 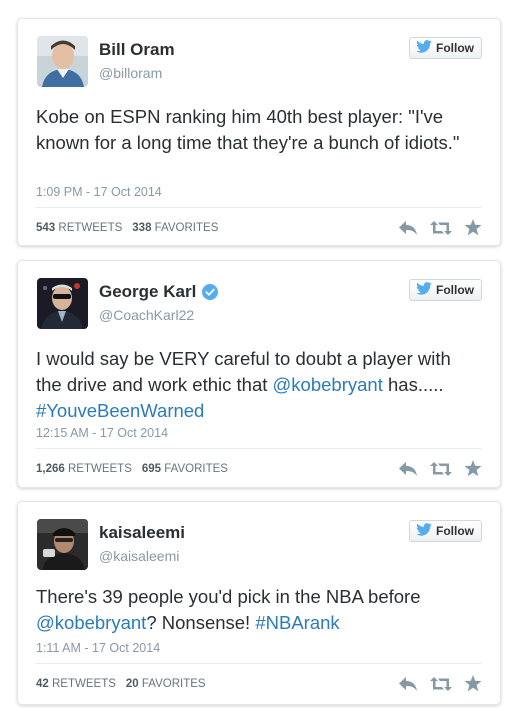 I want to click on favorite-count: 695 FAVORITES, so click(x=185, y=469).